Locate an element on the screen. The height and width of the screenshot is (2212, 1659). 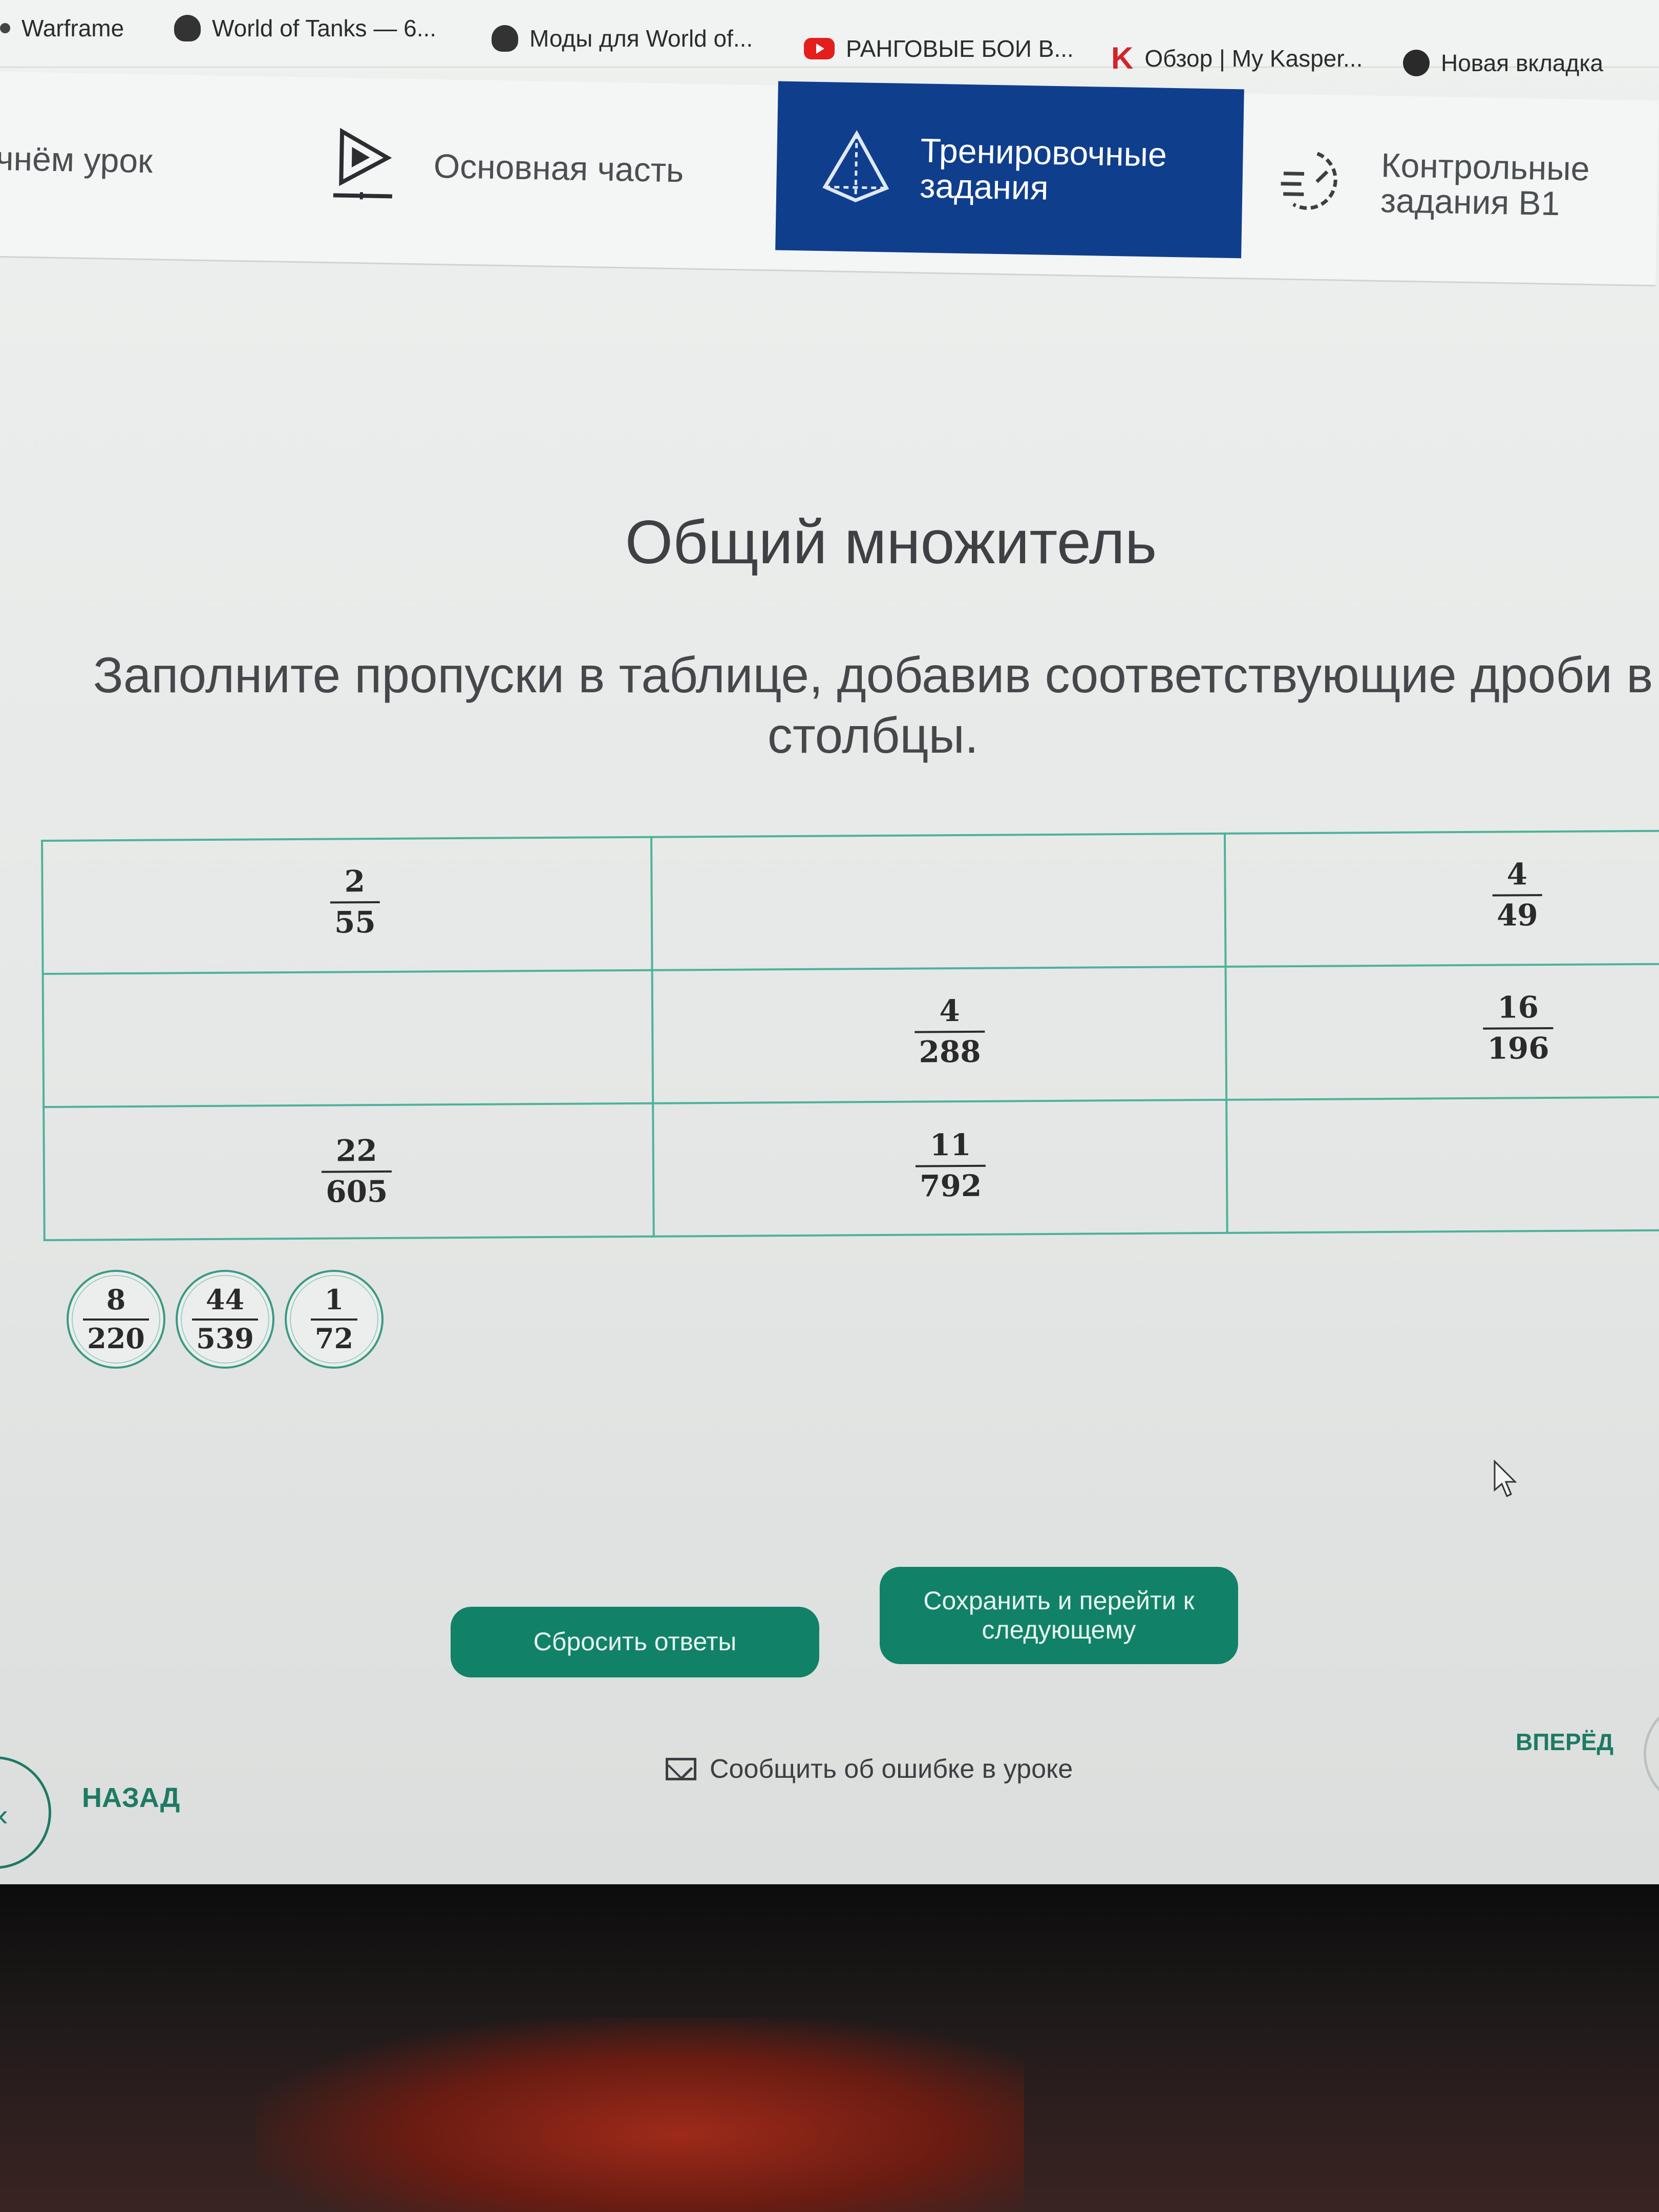
tab-label: ачнём урок is located at coordinates (77, 159).